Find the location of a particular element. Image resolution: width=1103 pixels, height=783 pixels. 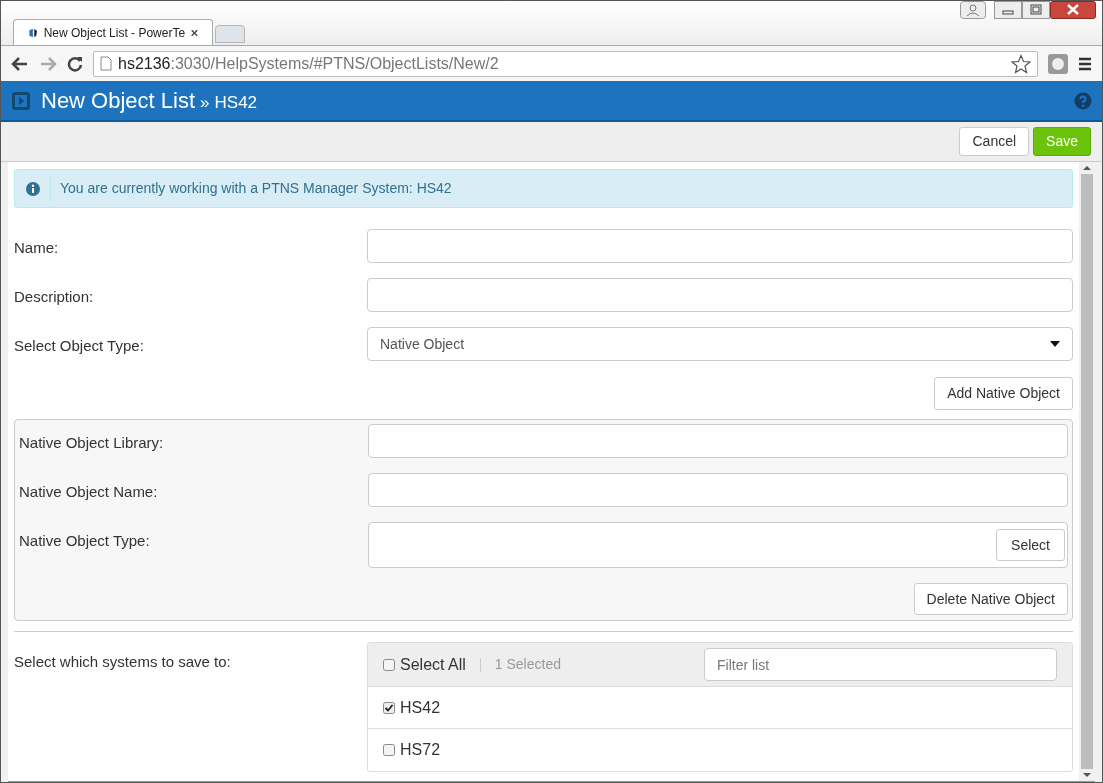

extension-icon is located at coordinates (1058, 63).